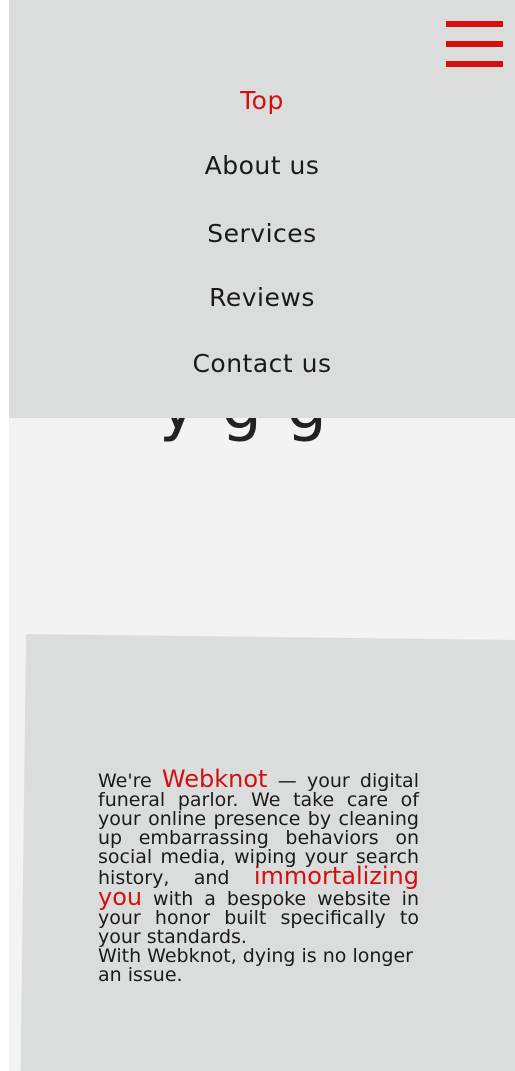 The width and height of the screenshot is (515, 1071). I want to click on nav-item-top: Top, so click(262, 100).